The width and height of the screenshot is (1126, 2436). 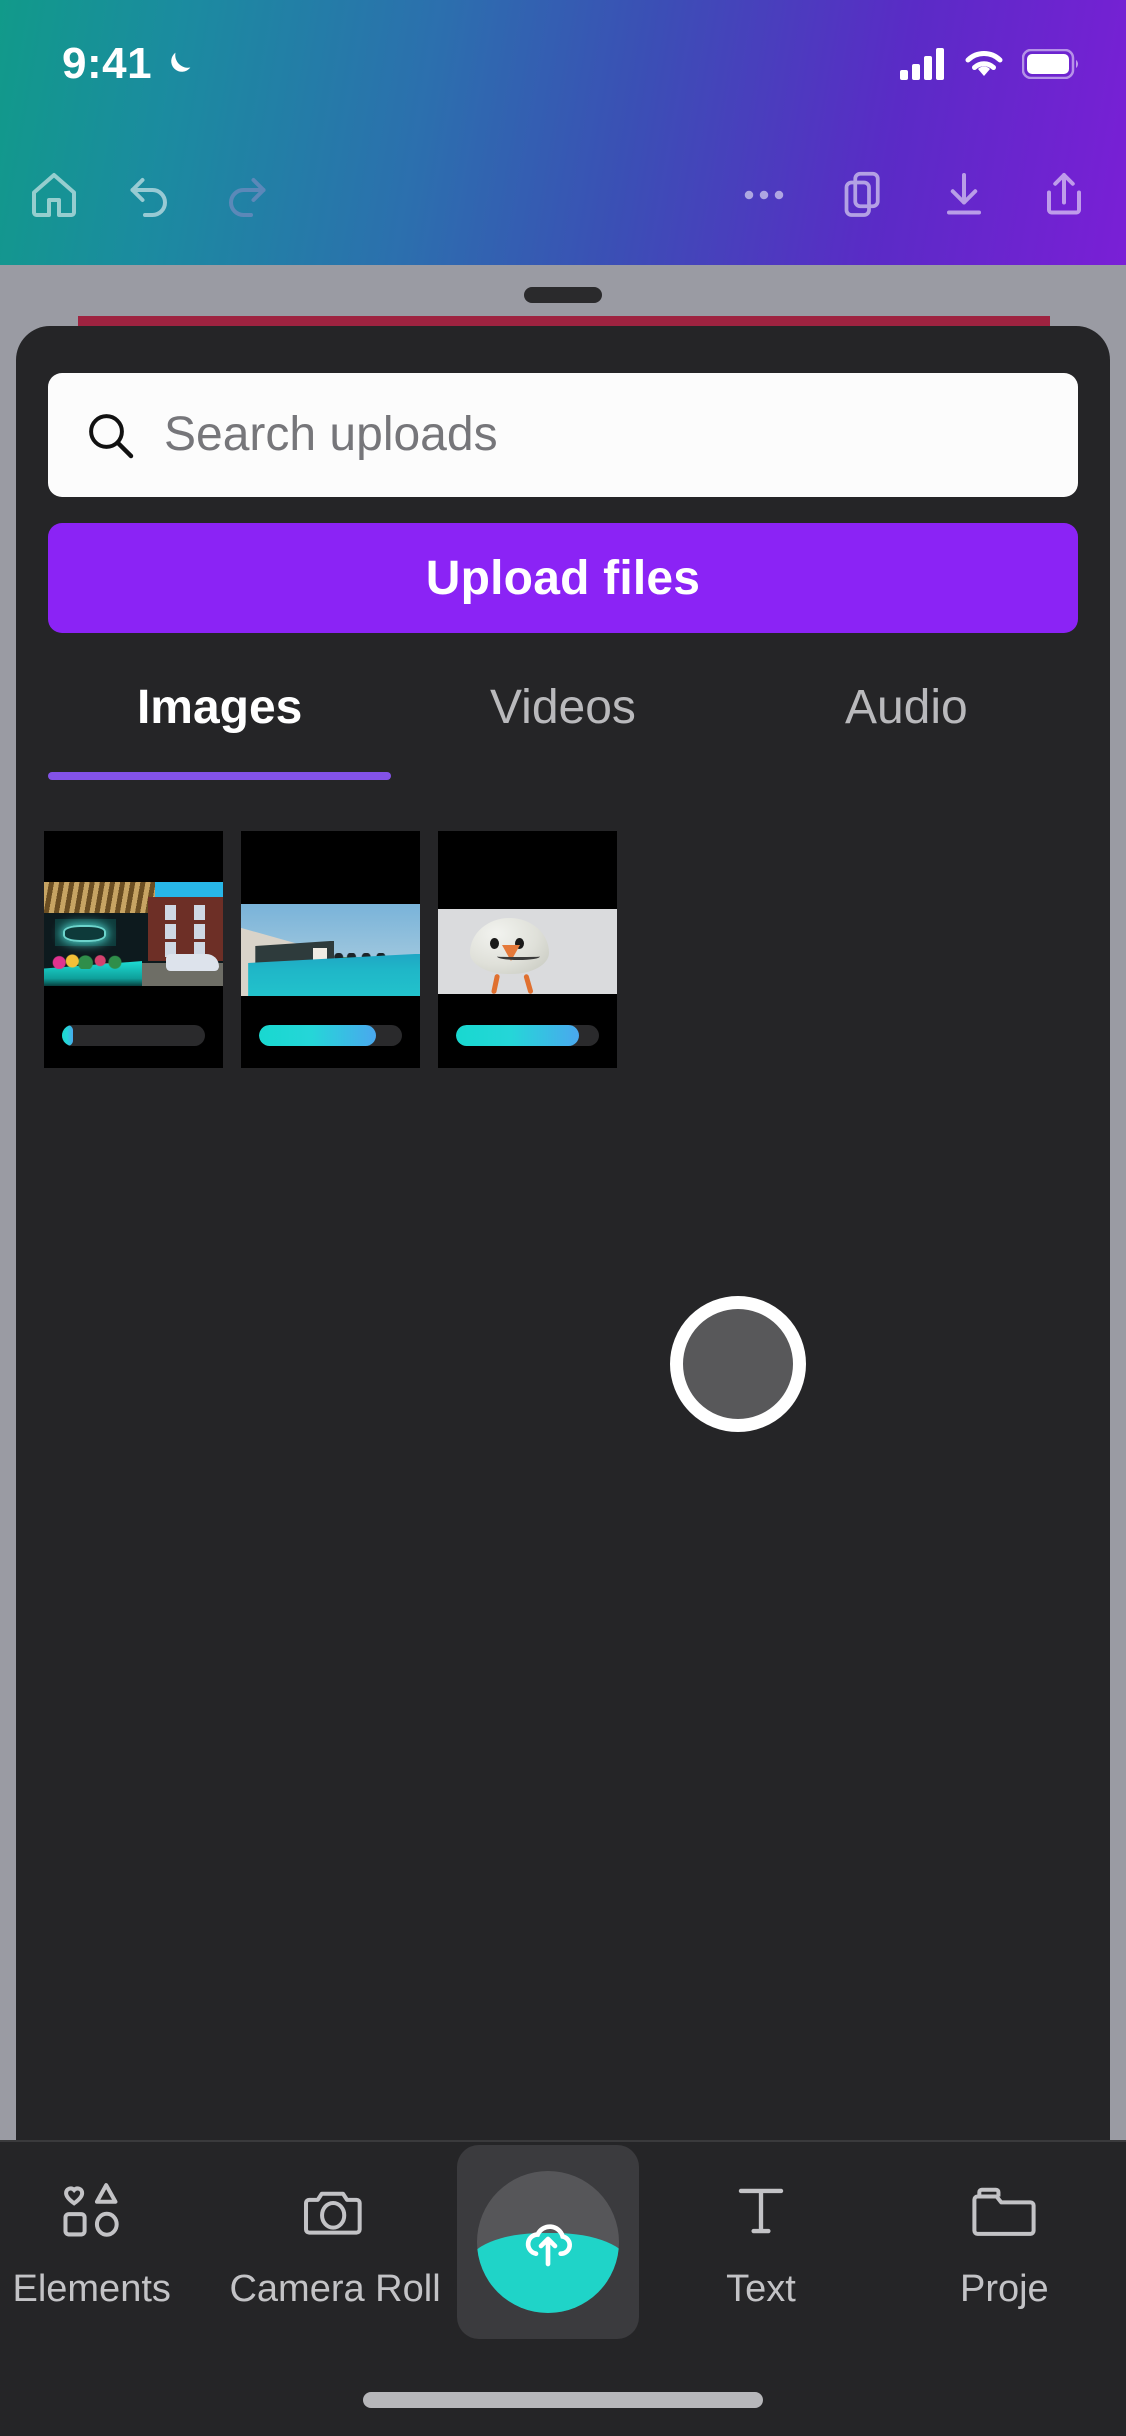 I want to click on pages-button, so click(x=864, y=195).